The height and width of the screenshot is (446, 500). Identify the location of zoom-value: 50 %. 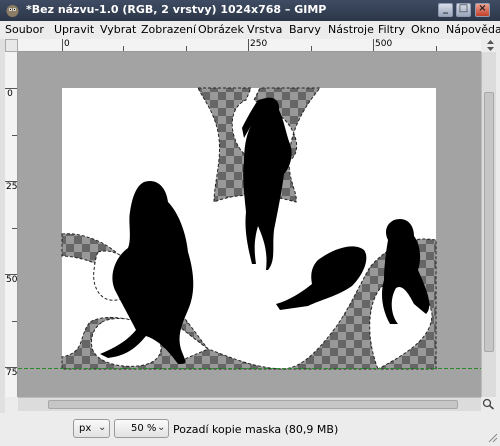
(144, 428).